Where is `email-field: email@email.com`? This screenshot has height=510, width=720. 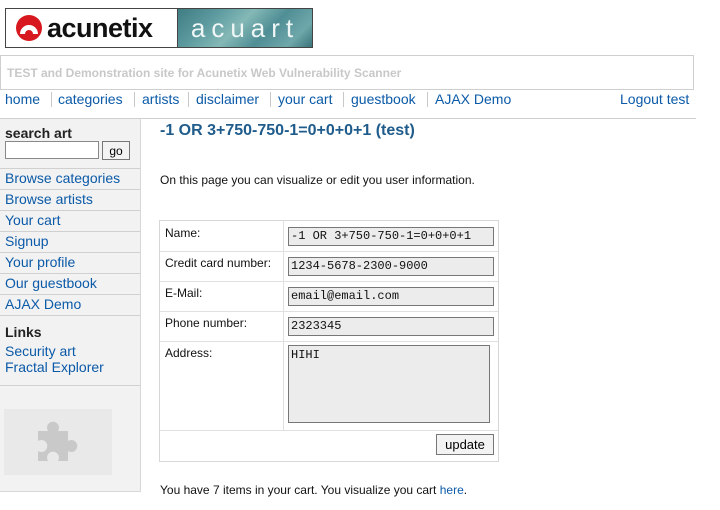 email-field: email@email.com is located at coordinates (391, 296).